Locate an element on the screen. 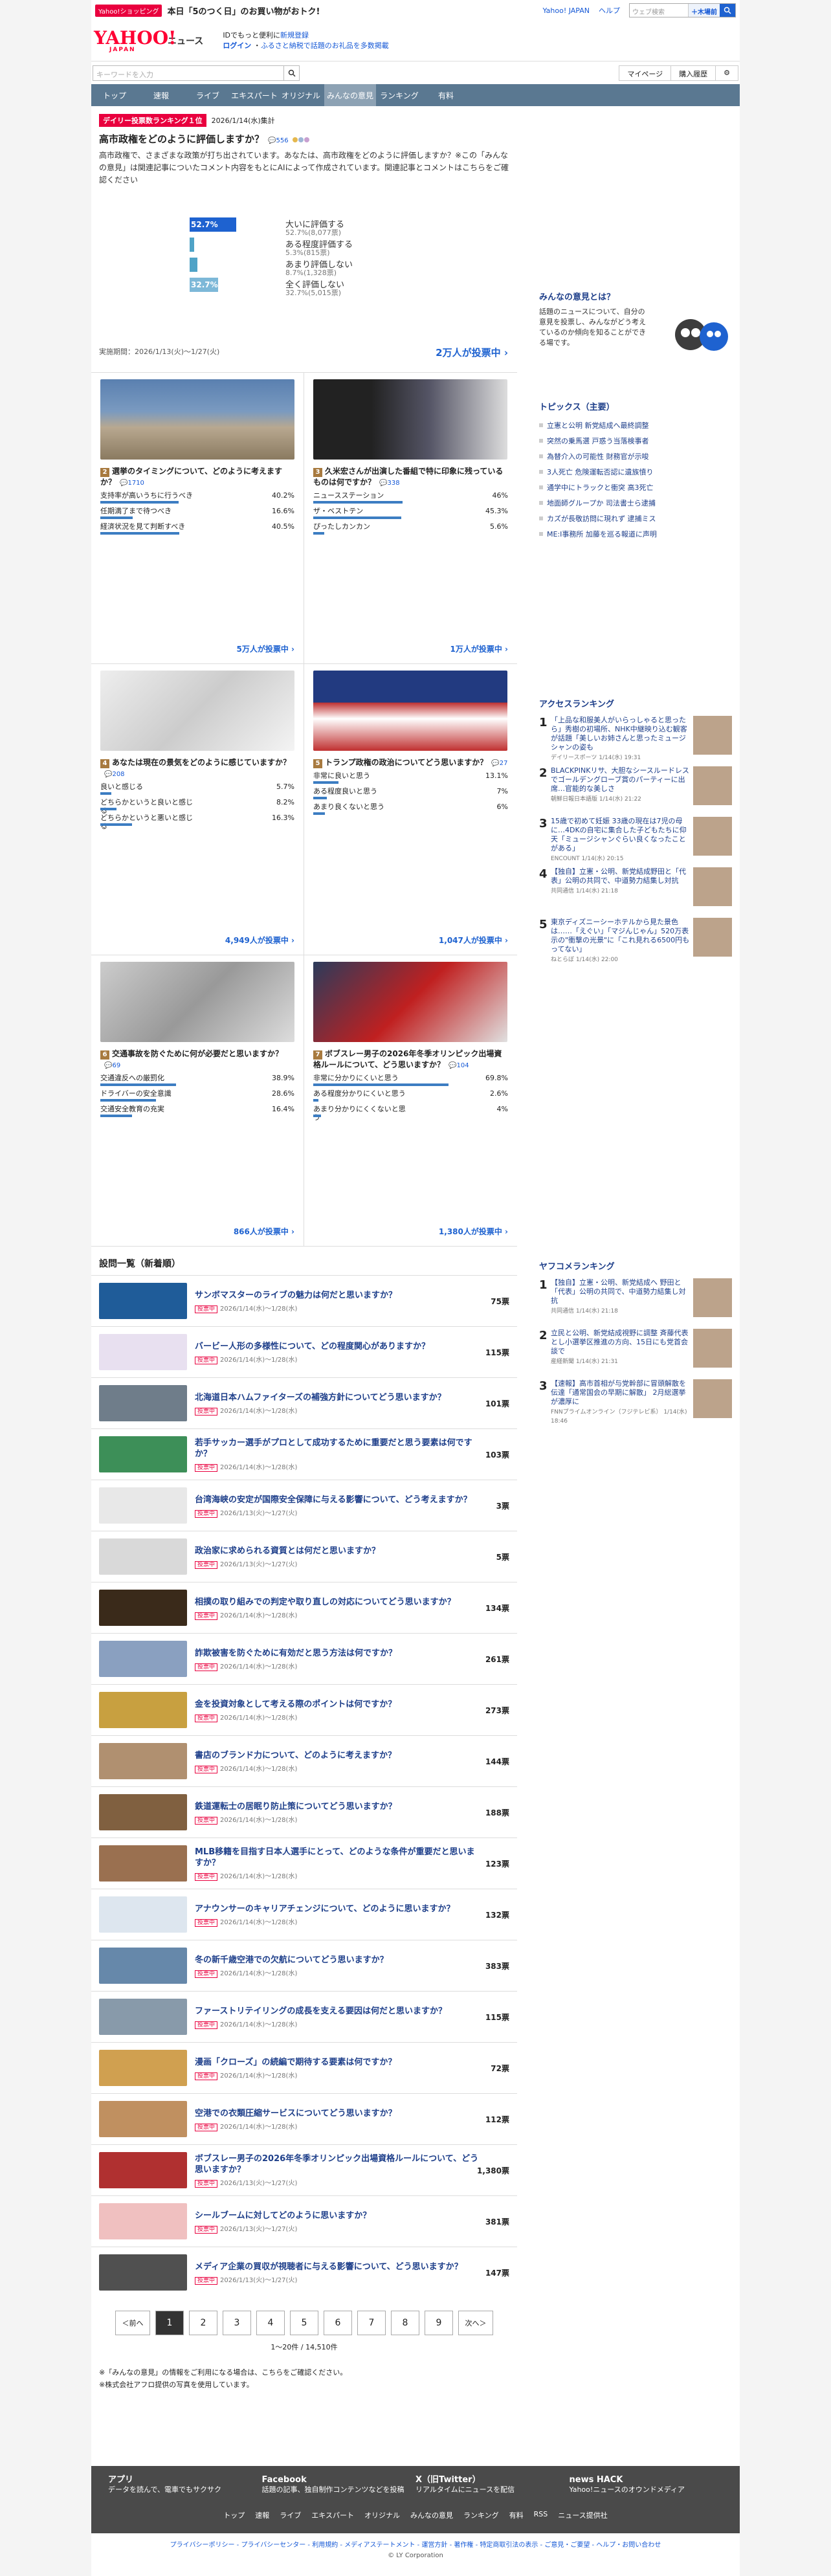 This screenshot has height=2576, width=831. topics-title: トピックス（主要） is located at coordinates (635, 406).